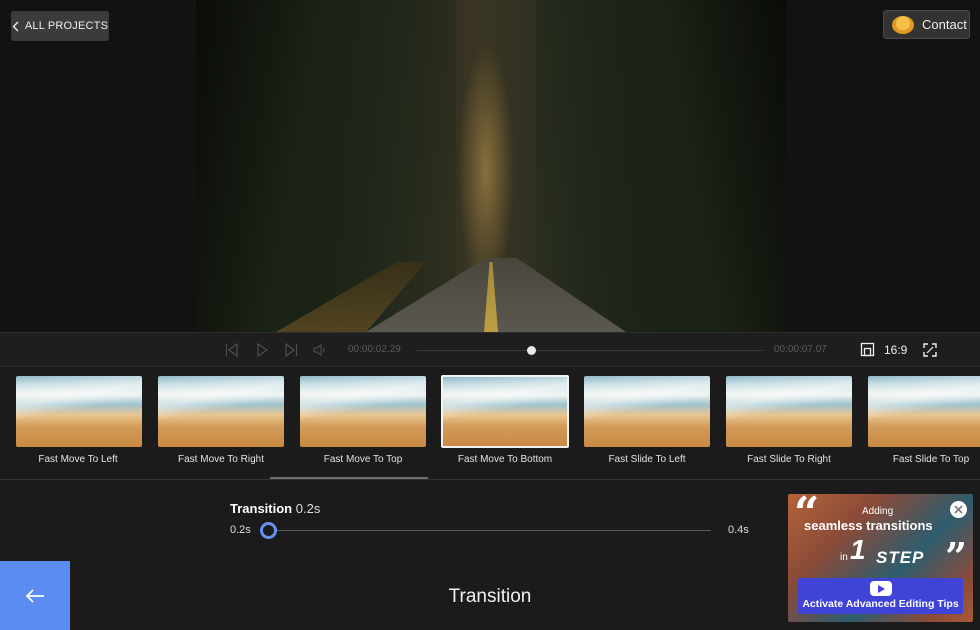 This screenshot has width=980, height=630. Describe the element at coordinates (374, 349) in the screenshot. I see `current-time: 00:00:02.29` at that location.